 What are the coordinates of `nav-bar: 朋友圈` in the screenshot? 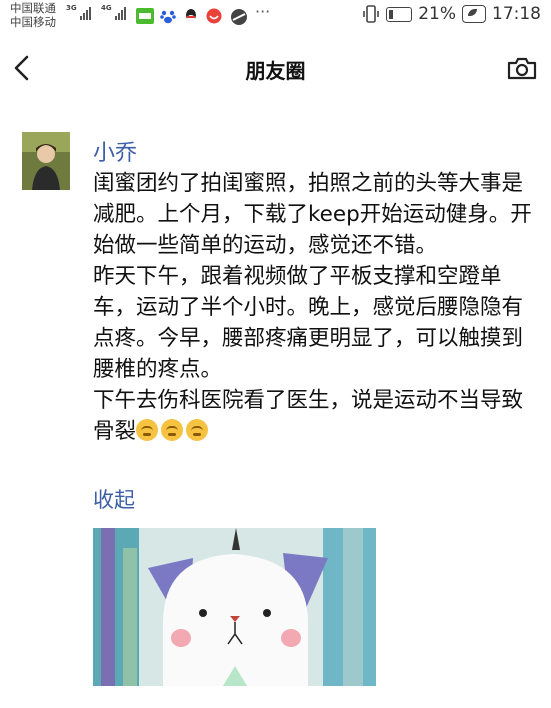 It's located at (275, 68).